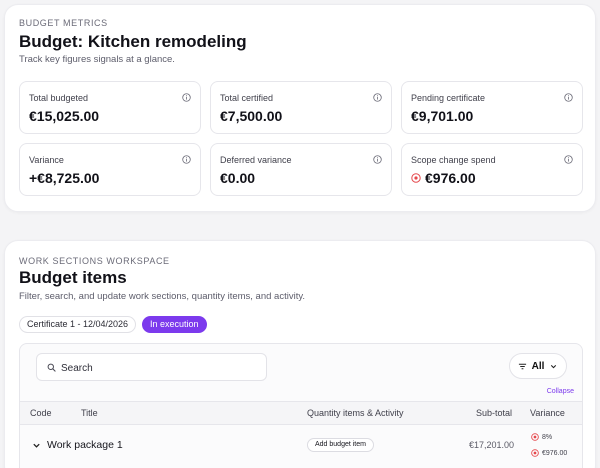 The image size is (600, 468). I want to click on metric-label: Pending certificate, so click(448, 98).